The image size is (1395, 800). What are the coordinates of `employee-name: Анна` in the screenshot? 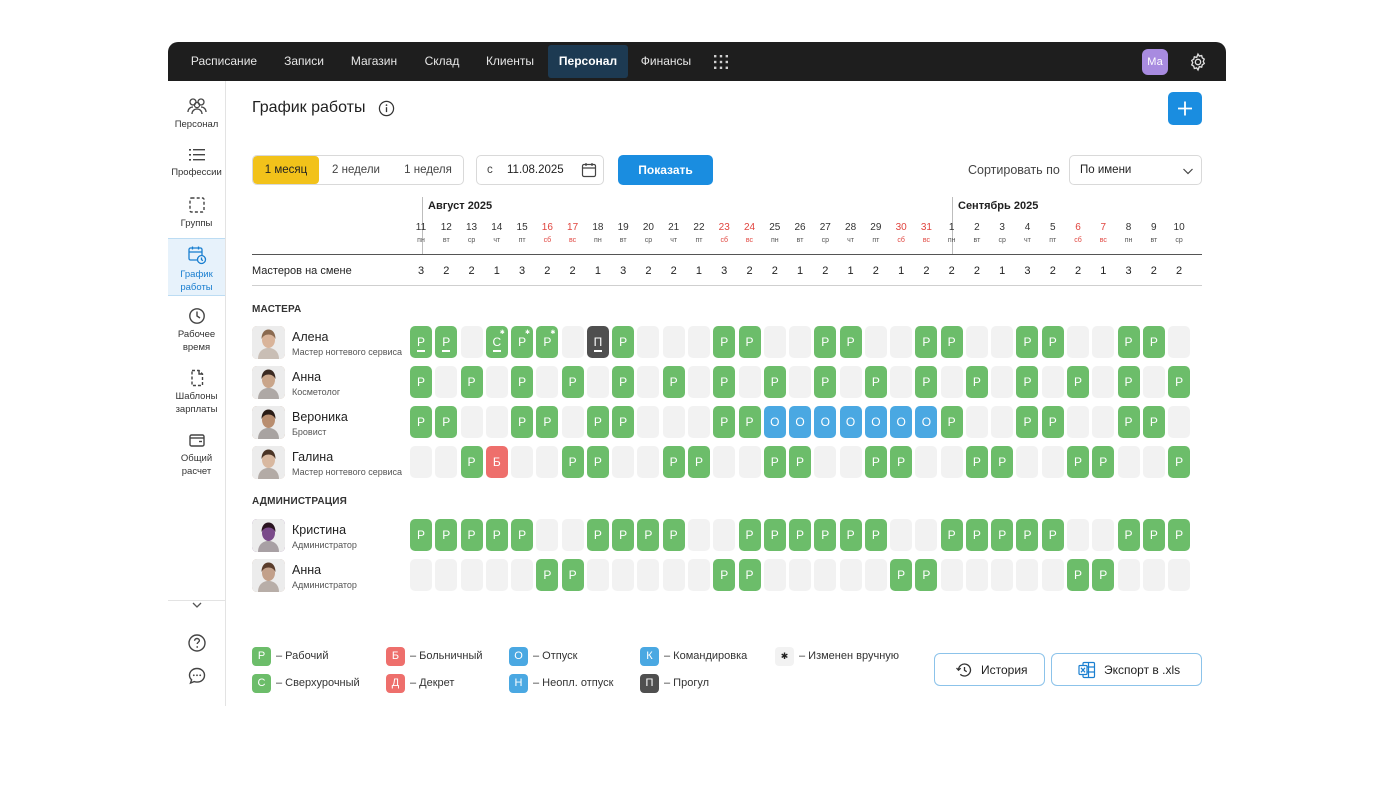 It's located at (306, 377).